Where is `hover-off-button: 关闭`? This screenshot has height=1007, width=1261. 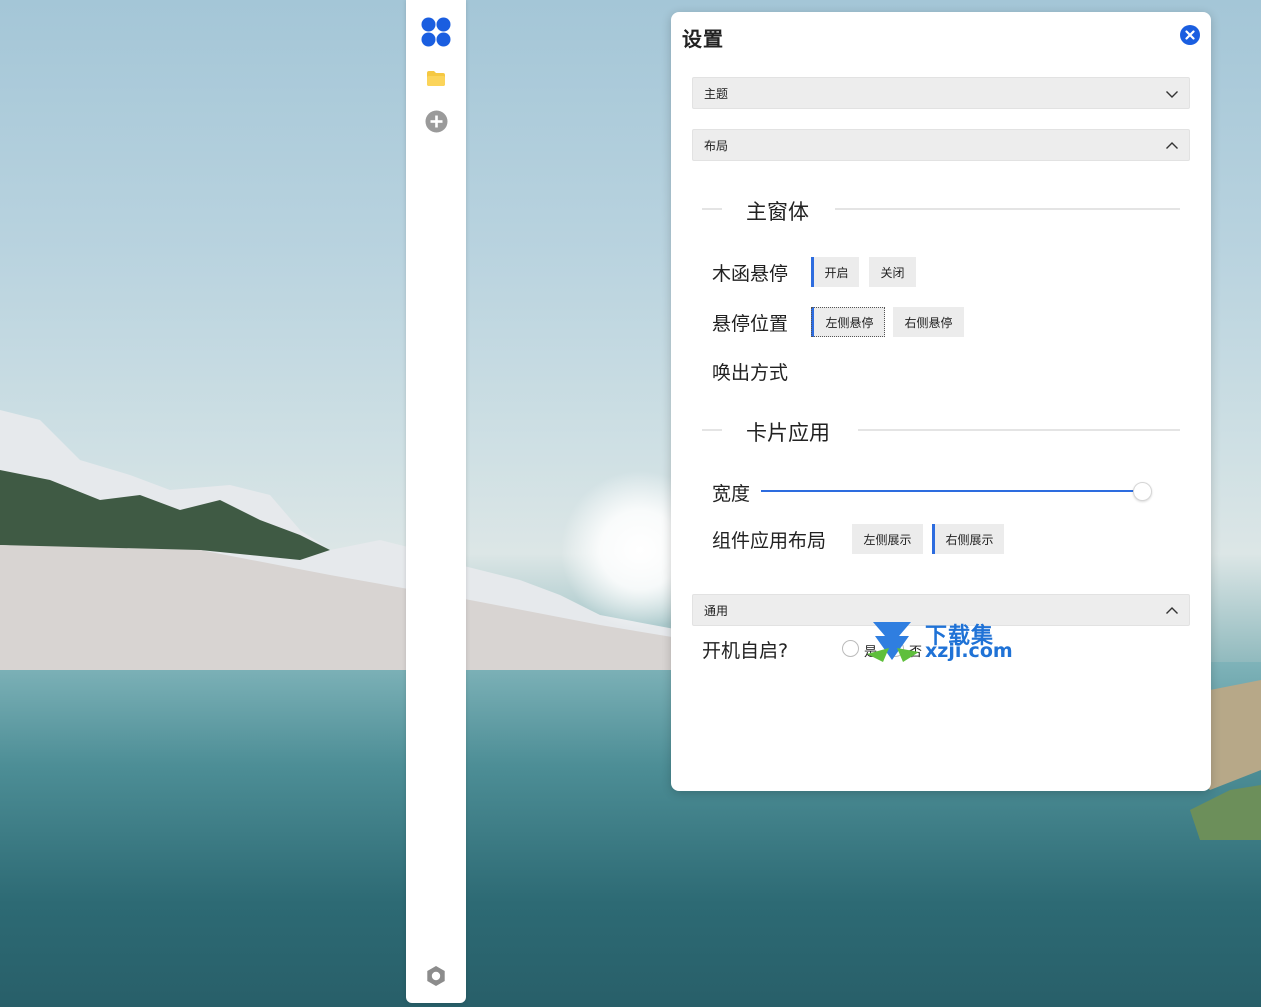
hover-off-button: 关闭 is located at coordinates (892, 272).